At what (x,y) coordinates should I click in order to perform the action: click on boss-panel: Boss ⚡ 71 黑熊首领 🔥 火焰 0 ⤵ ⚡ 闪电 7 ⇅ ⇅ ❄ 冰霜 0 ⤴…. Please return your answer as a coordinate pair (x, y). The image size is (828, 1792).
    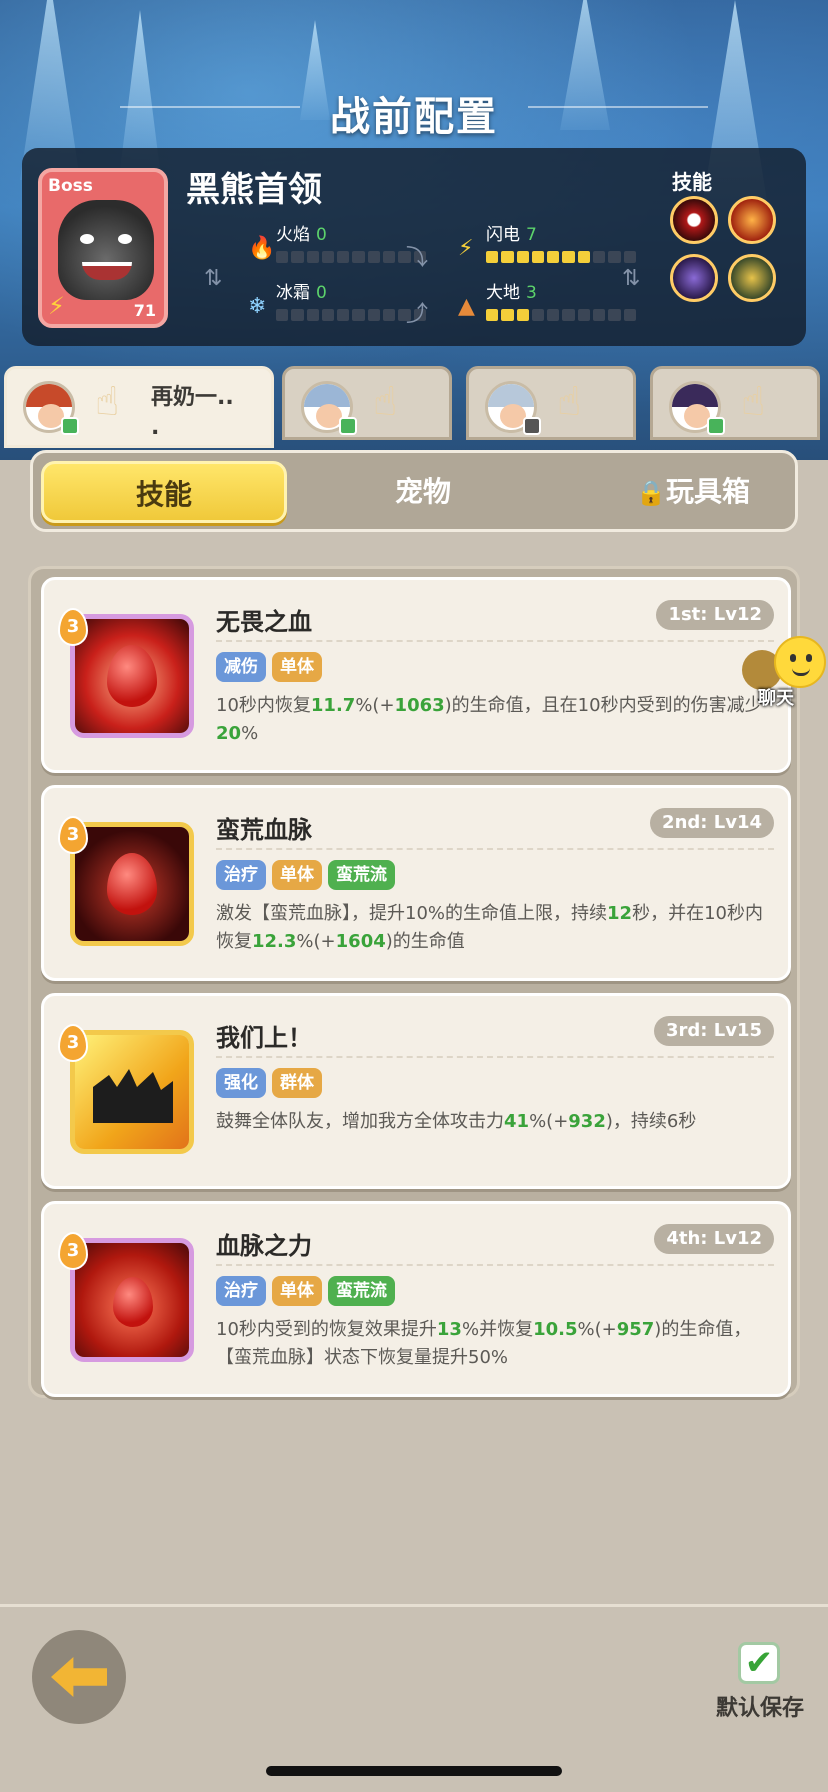
    Looking at the image, I should click on (414, 247).